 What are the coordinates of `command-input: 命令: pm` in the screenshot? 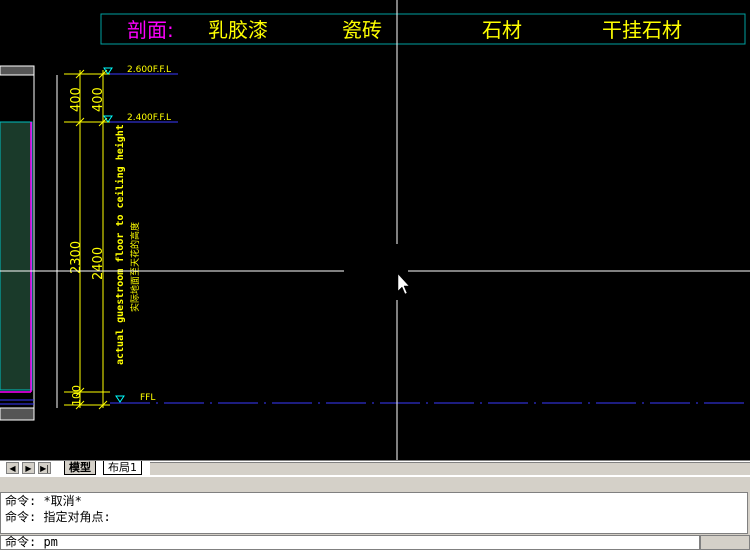 It's located at (350, 542).